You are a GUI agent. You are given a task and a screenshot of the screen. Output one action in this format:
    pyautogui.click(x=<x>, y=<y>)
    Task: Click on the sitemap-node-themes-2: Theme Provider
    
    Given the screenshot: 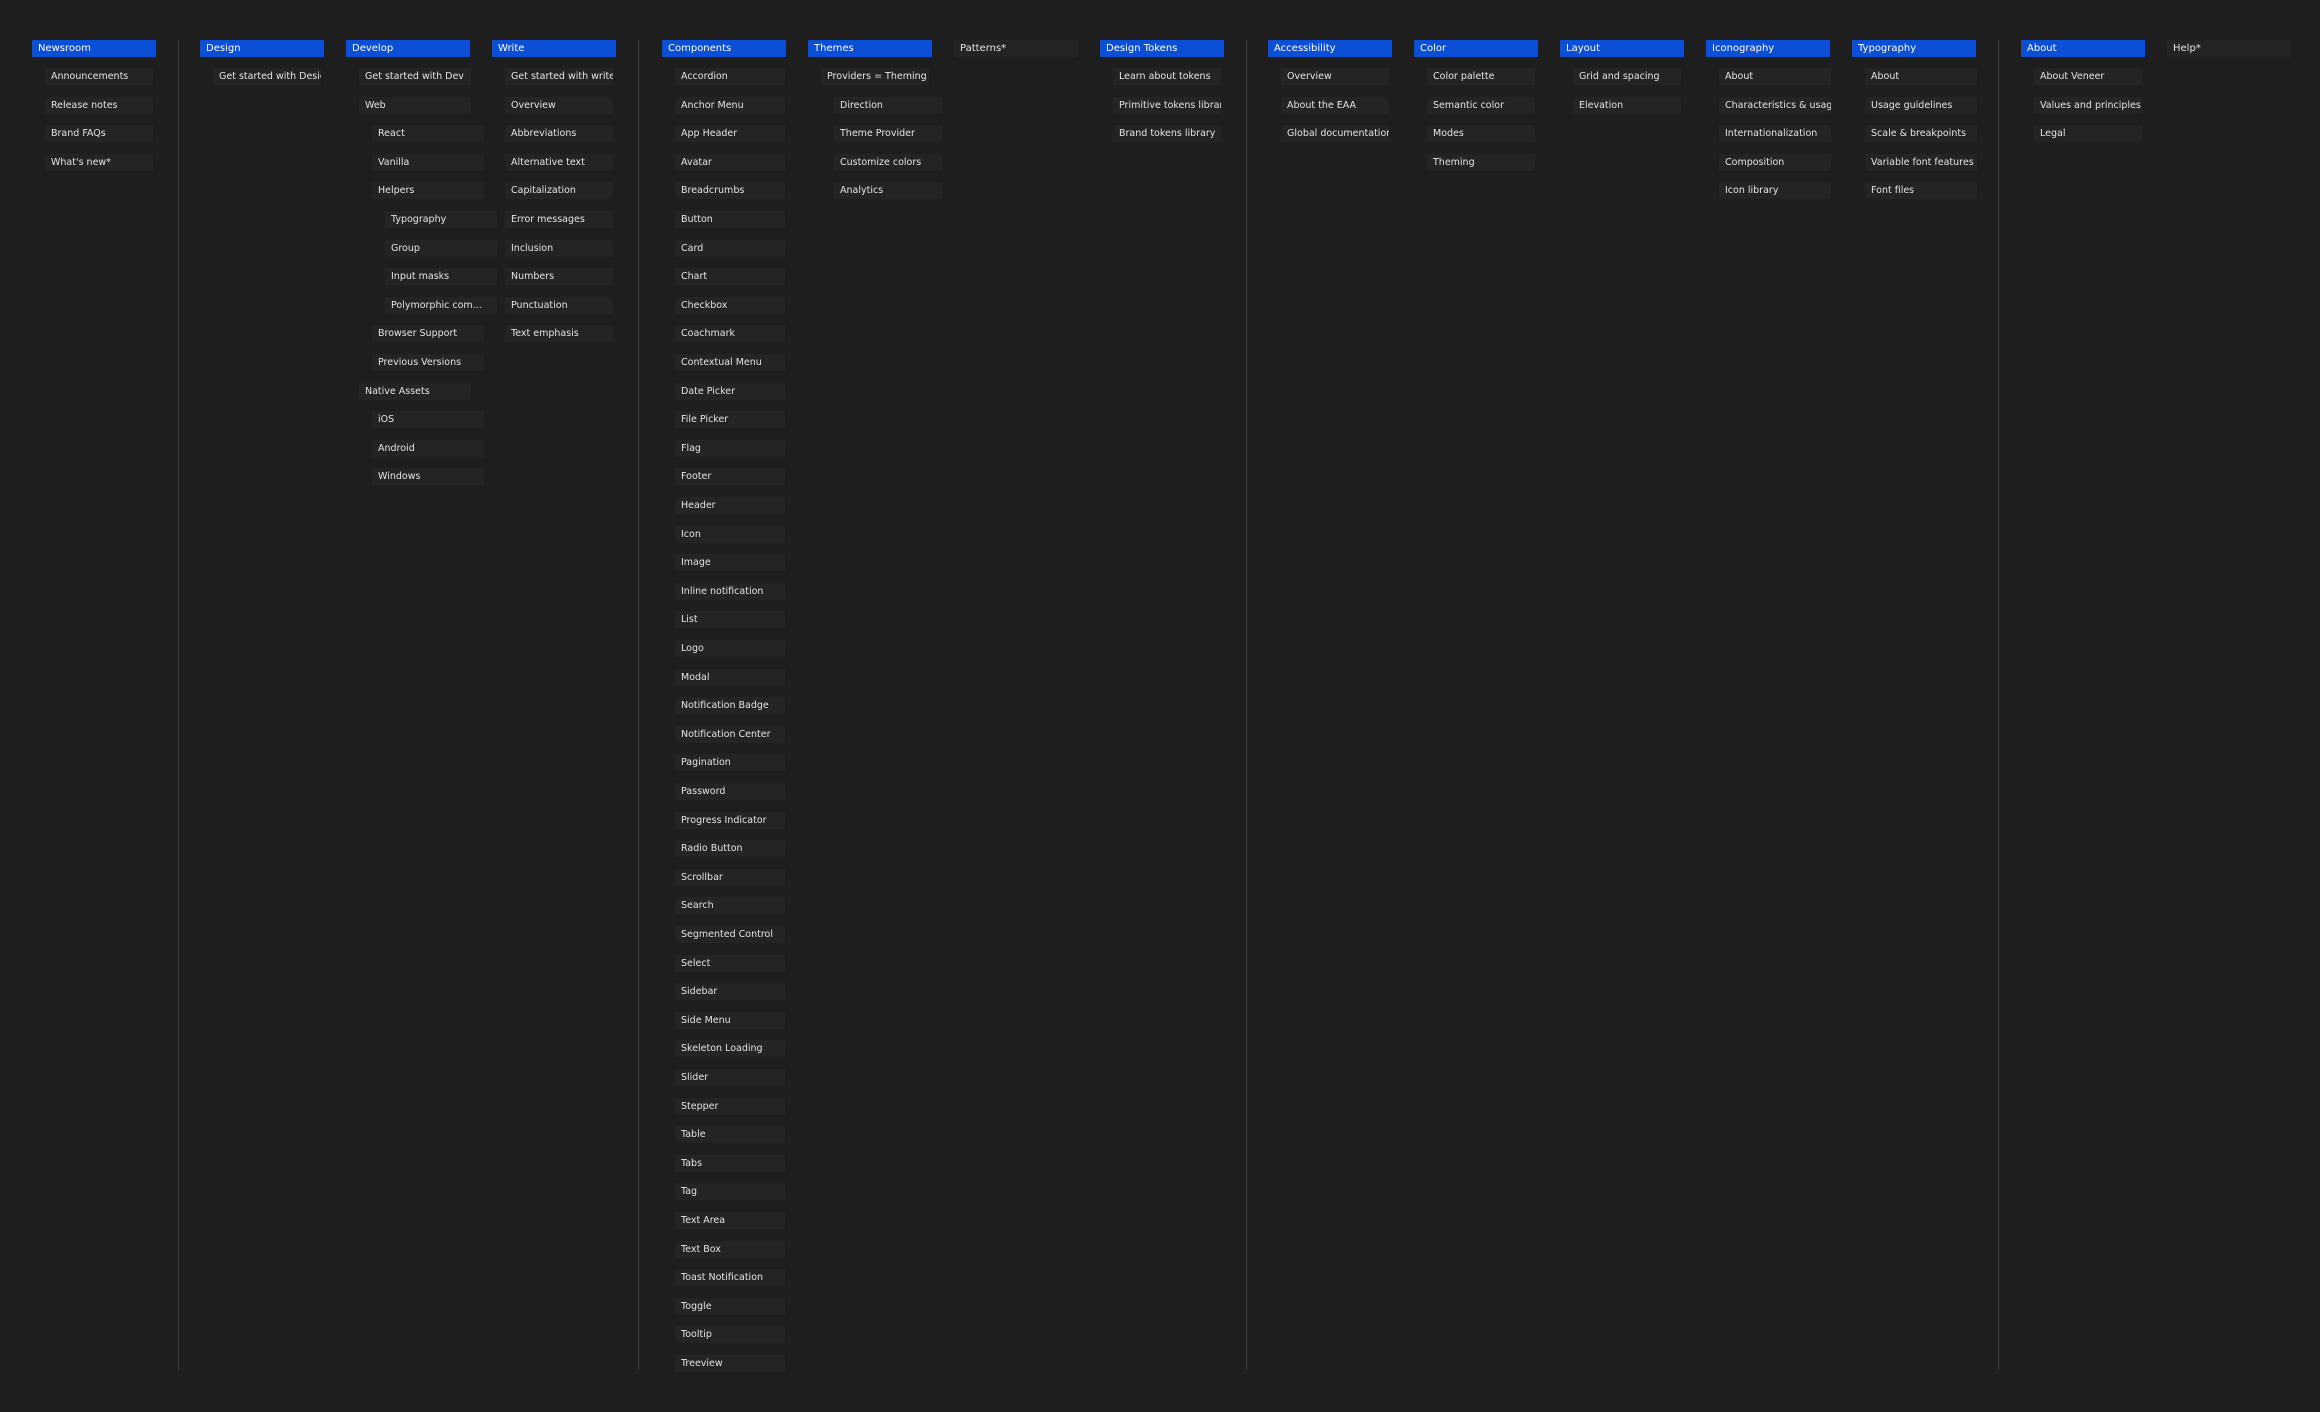 What is the action you would take?
    pyautogui.click(x=888, y=133)
    